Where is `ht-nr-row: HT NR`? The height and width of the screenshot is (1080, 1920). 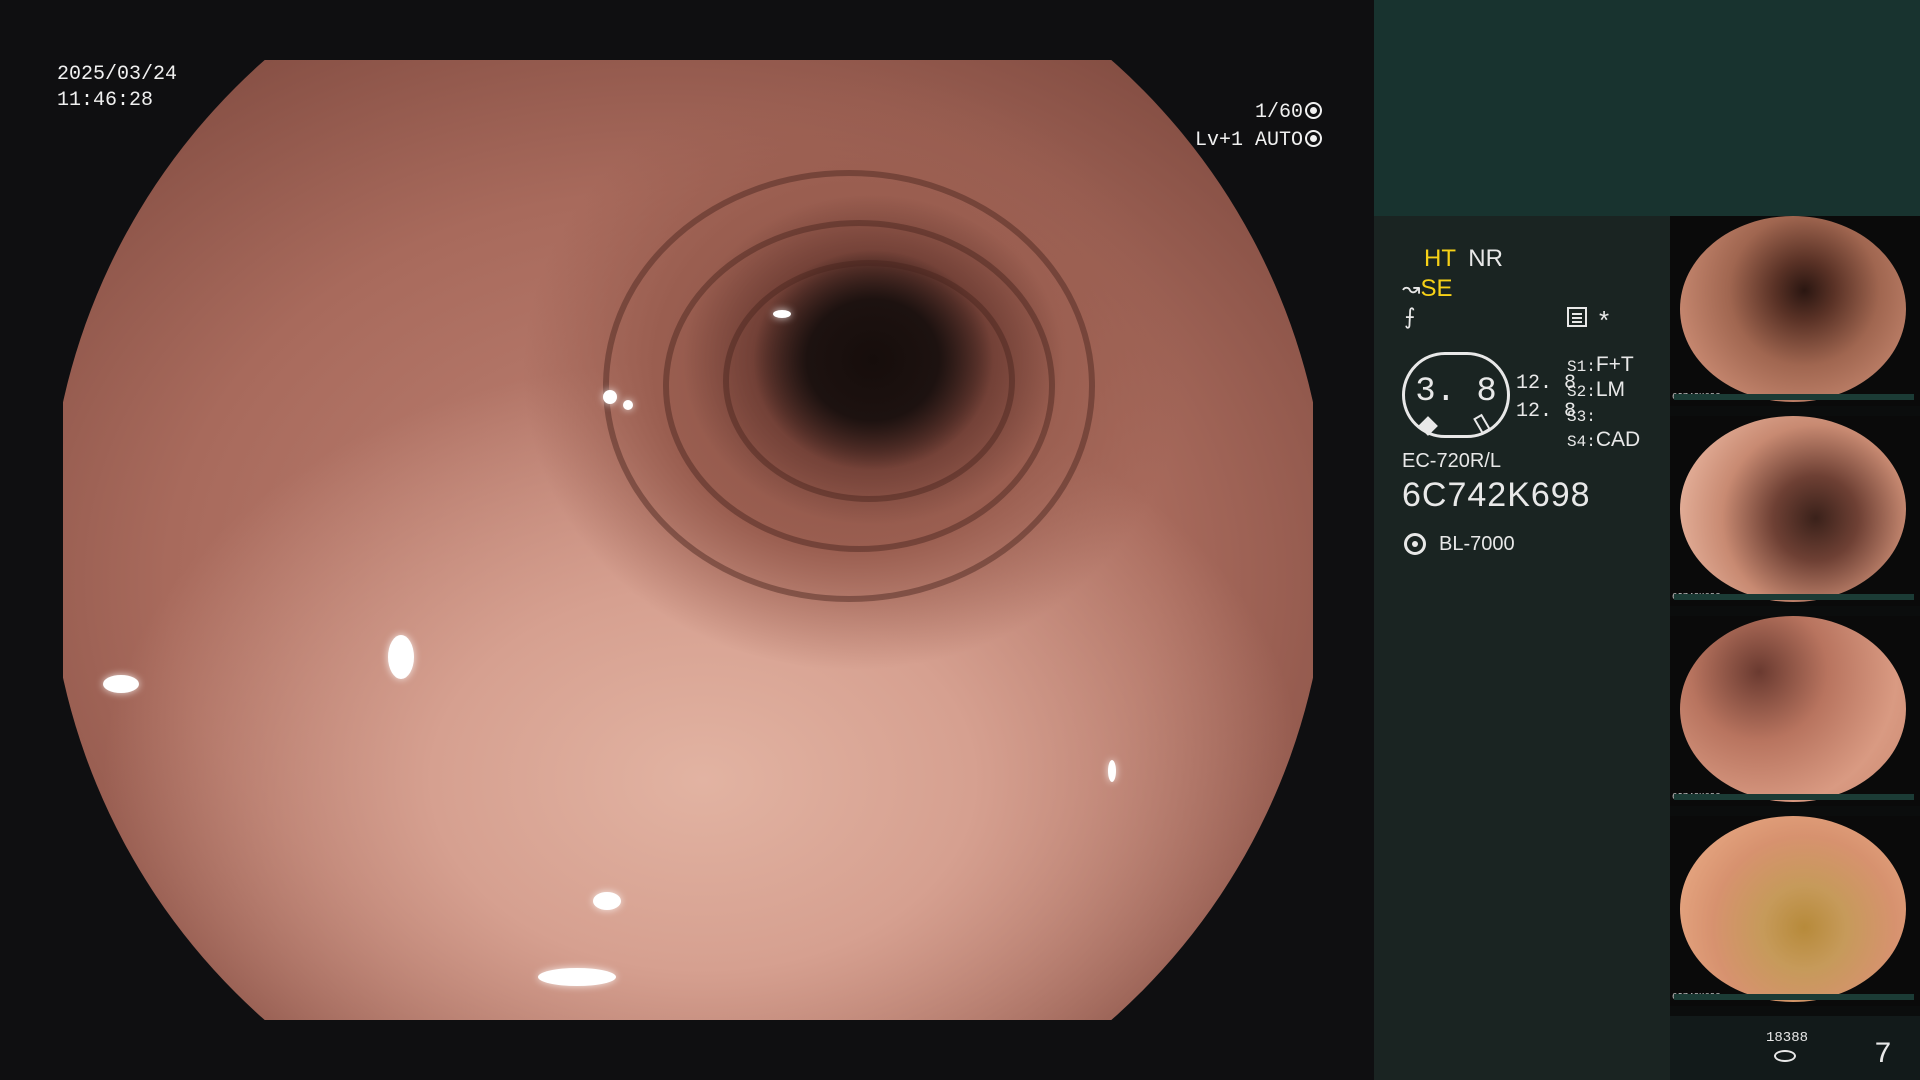
ht-nr-row: HT NR is located at coordinates (1463, 259).